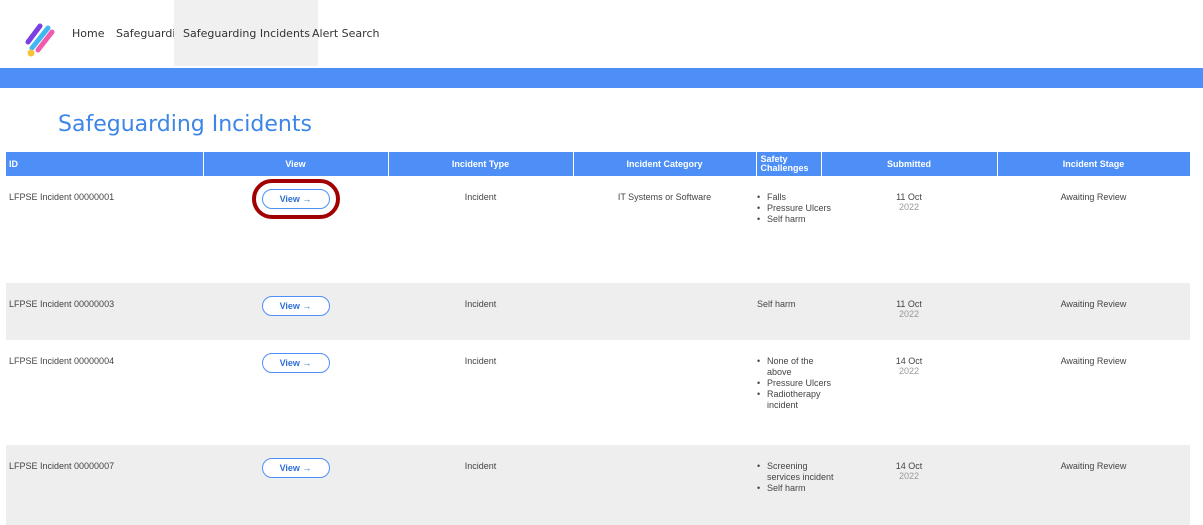 Image resolution: width=1203 pixels, height=525 pixels. Describe the element at coordinates (296, 164) in the screenshot. I see `header-view: View` at that location.